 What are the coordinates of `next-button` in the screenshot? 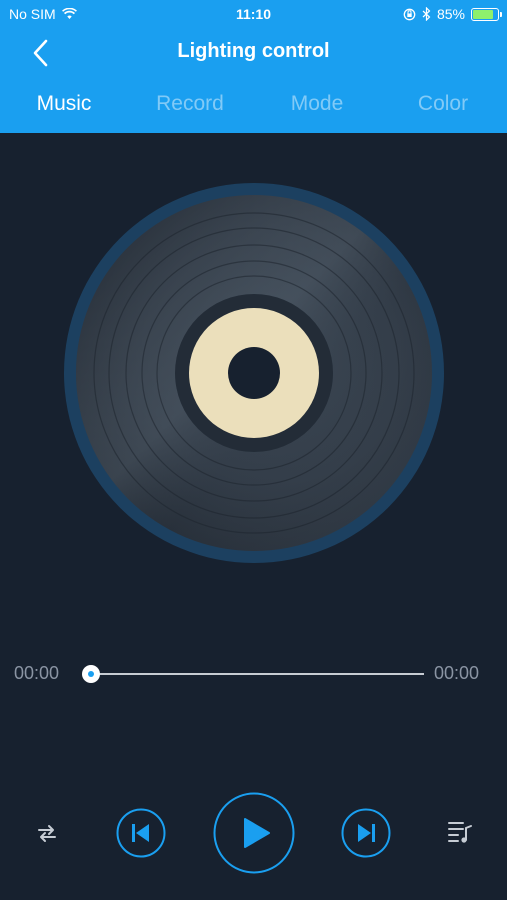 It's located at (366, 833).